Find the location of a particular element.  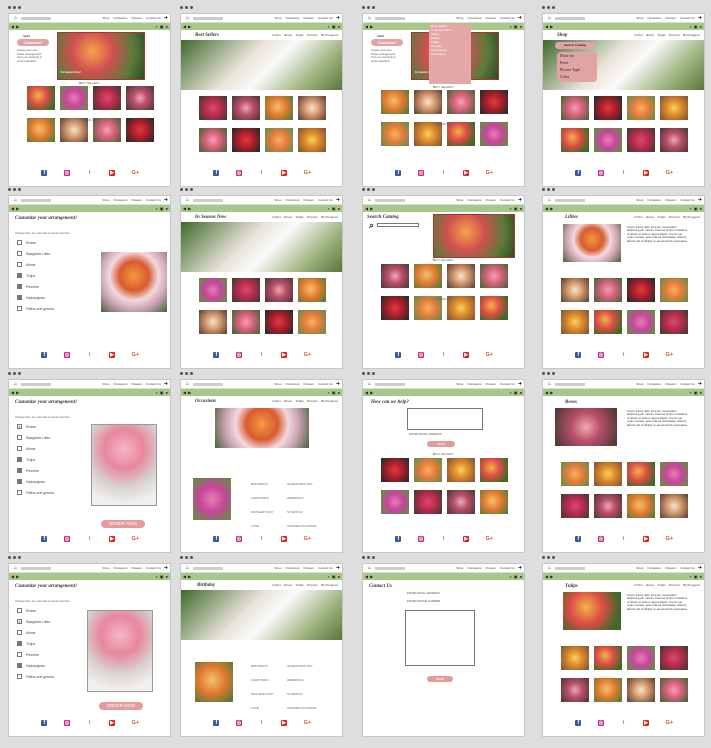

category-link: Peonies is located at coordinates (312, 217).